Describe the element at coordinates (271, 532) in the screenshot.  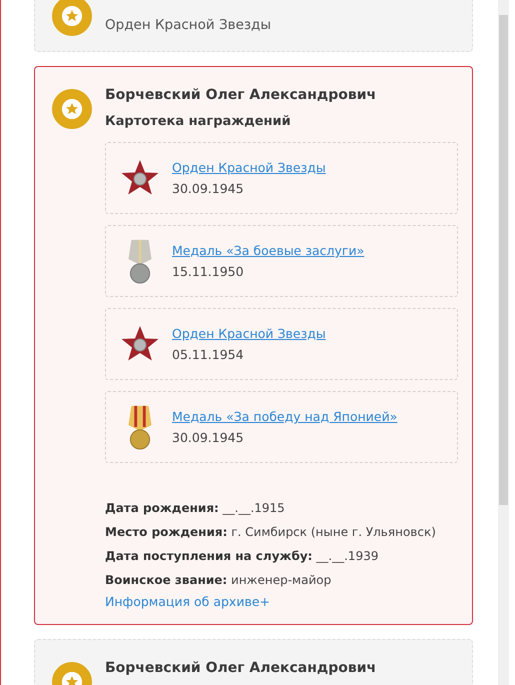
I see `detail-line: Место рождения: г. Симбирск (ныне г. Ульяновск)` at that location.